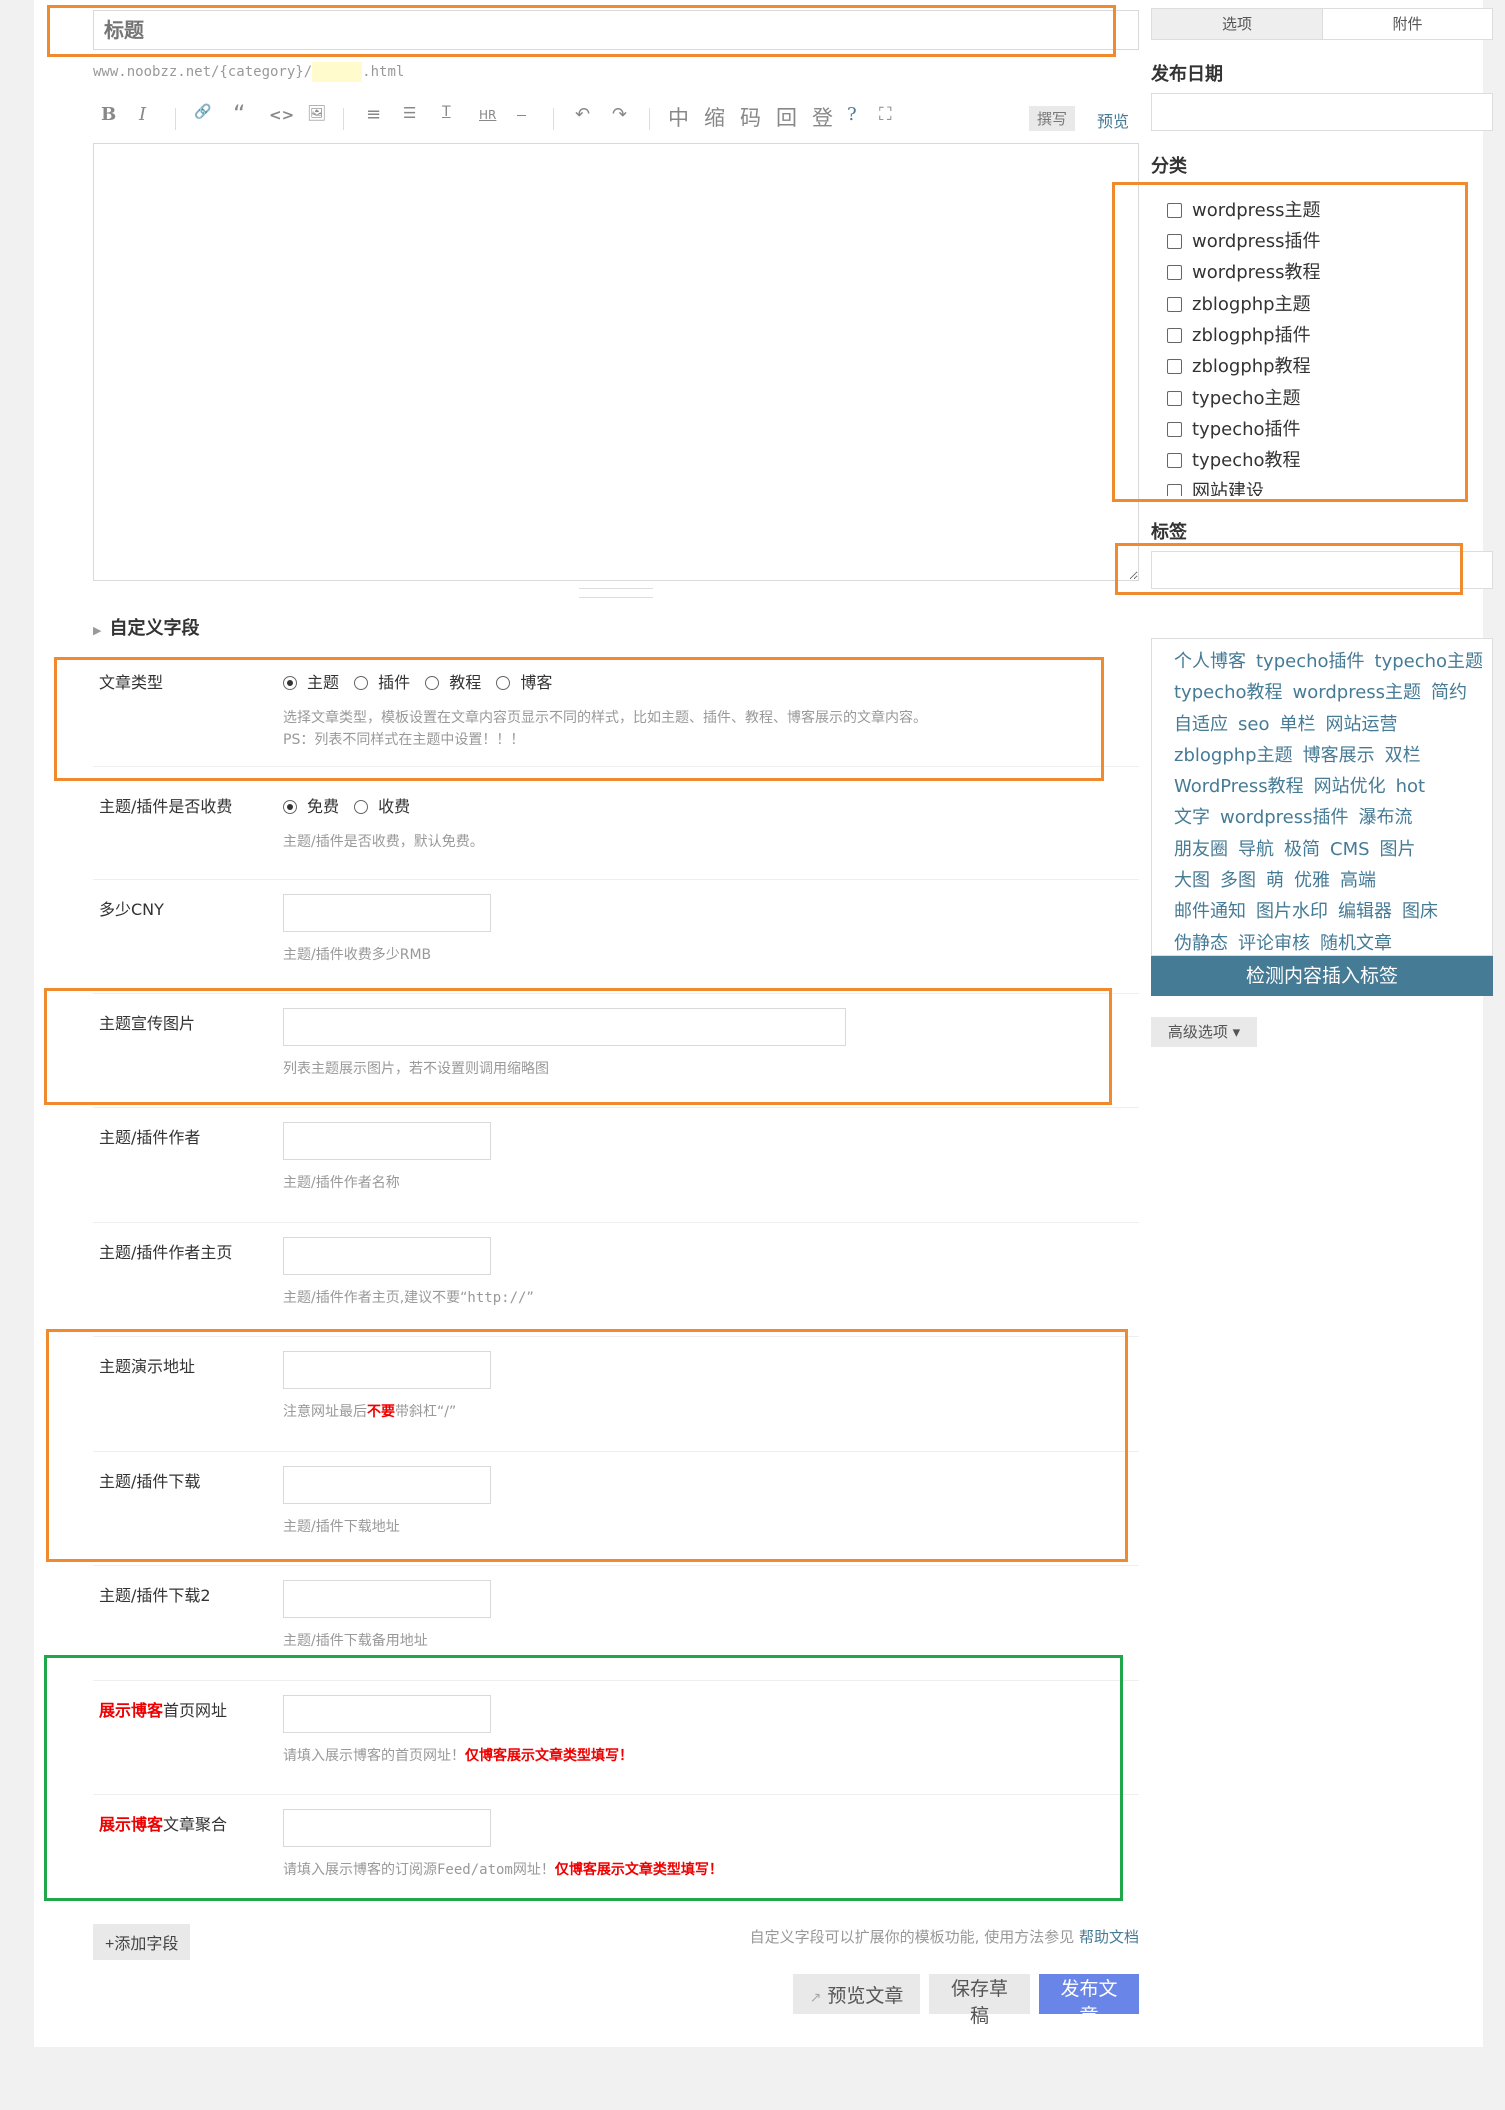 The image size is (1505, 2110). I want to click on tab-options: 选项, so click(1237, 24).